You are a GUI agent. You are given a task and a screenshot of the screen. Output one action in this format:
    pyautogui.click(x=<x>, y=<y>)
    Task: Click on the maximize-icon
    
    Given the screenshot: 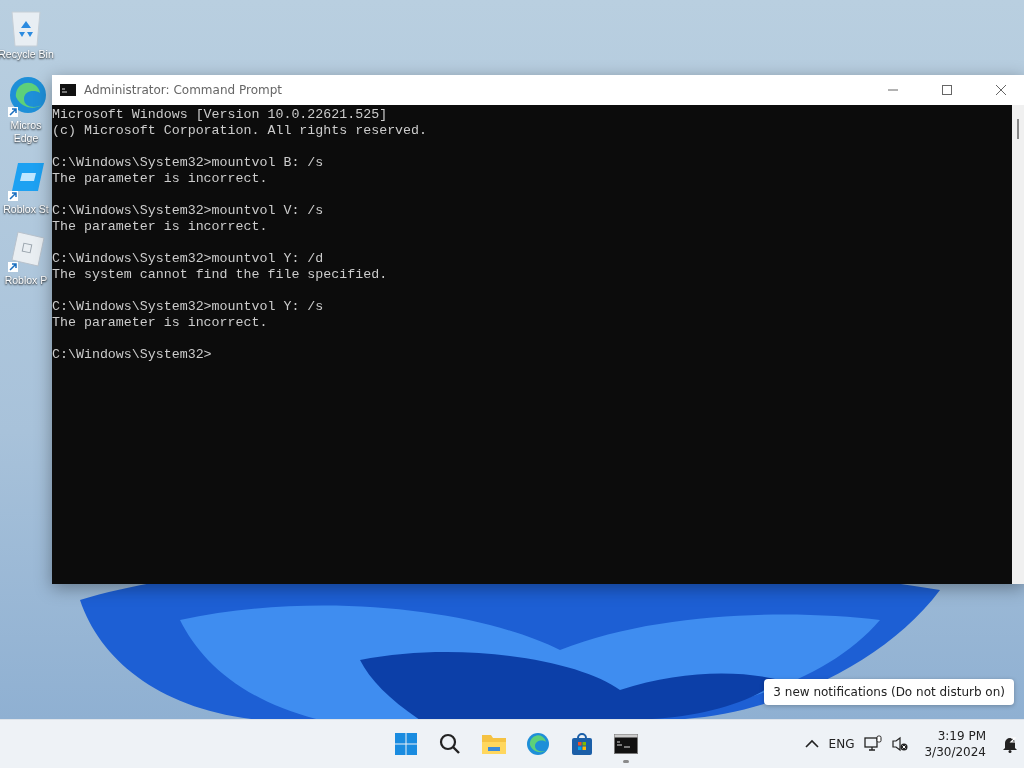 What is the action you would take?
    pyautogui.click(x=947, y=90)
    